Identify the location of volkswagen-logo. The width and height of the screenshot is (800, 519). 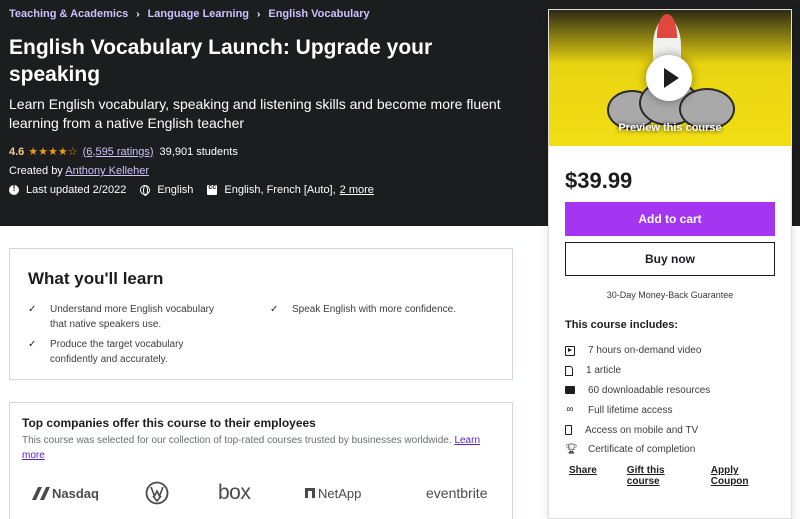
(157, 493).